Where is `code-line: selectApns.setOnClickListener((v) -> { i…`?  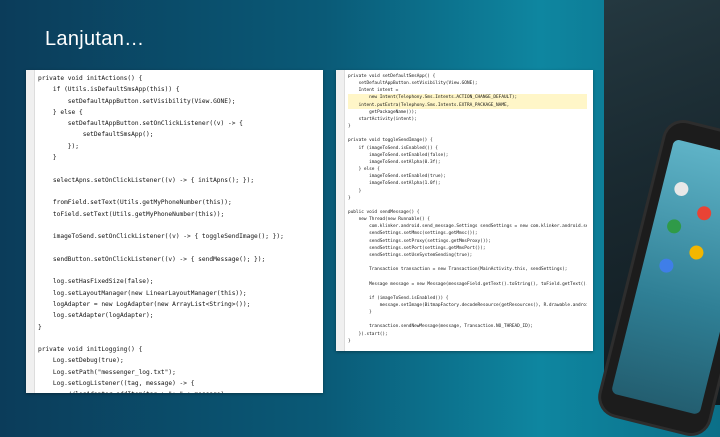 code-line: selectApns.setOnClickListener((v) -> { i… is located at coordinates (146, 180).